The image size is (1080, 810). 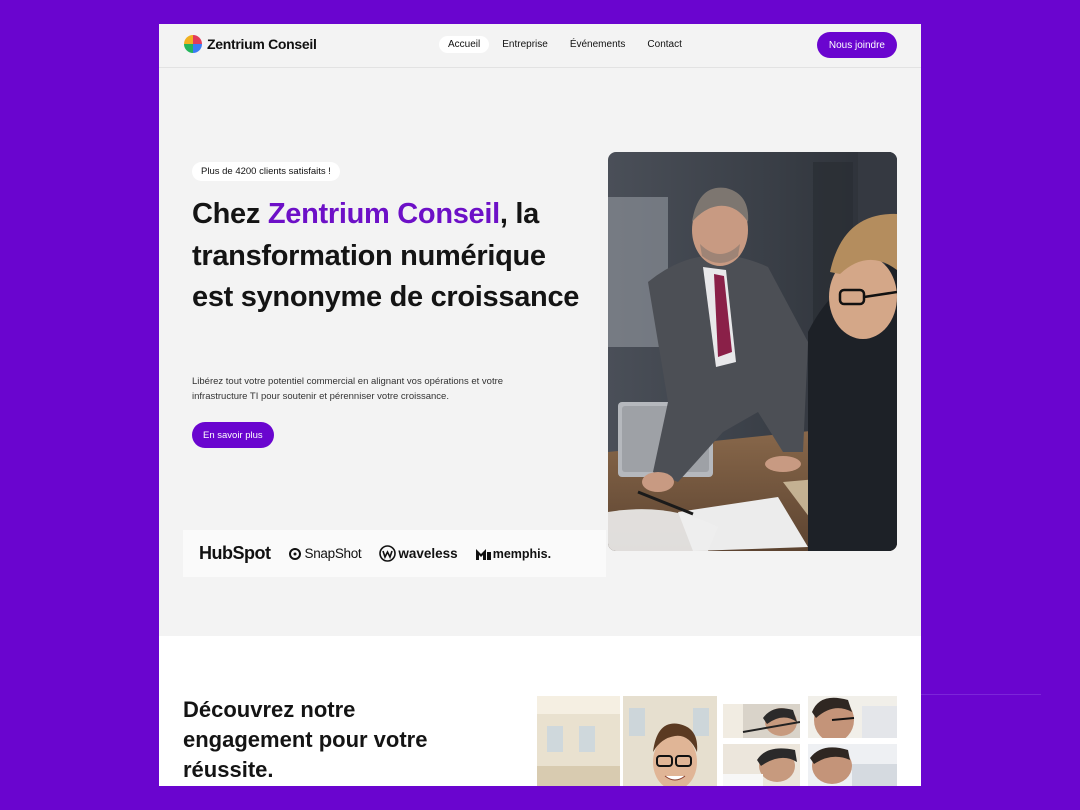 What do you see at coordinates (428, 553) in the screenshot?
I see `waveless-logo-text: waveless` at bounding box center [428, 553].